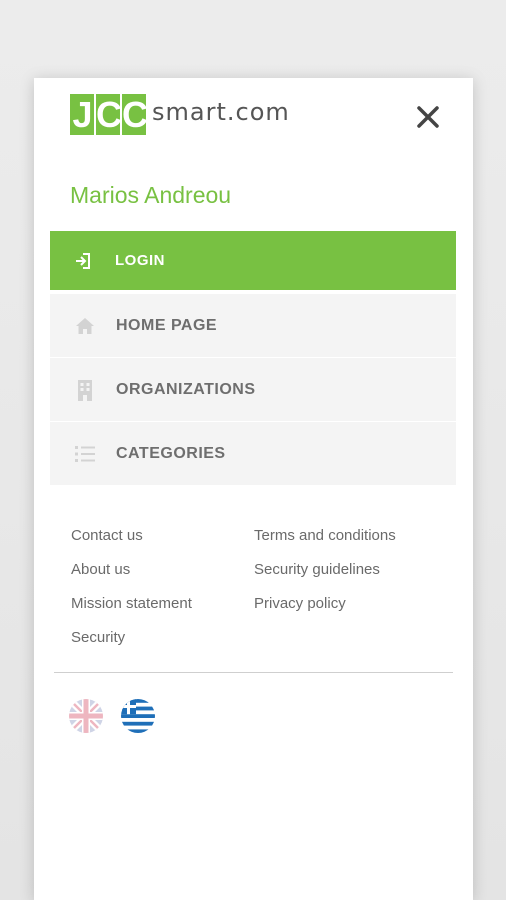 This screenshot has height=900, width=506. Describe the element at coordinates (325, 611) in the screenshot. I see `link-privacy-policy: Privacy policy` at that location.